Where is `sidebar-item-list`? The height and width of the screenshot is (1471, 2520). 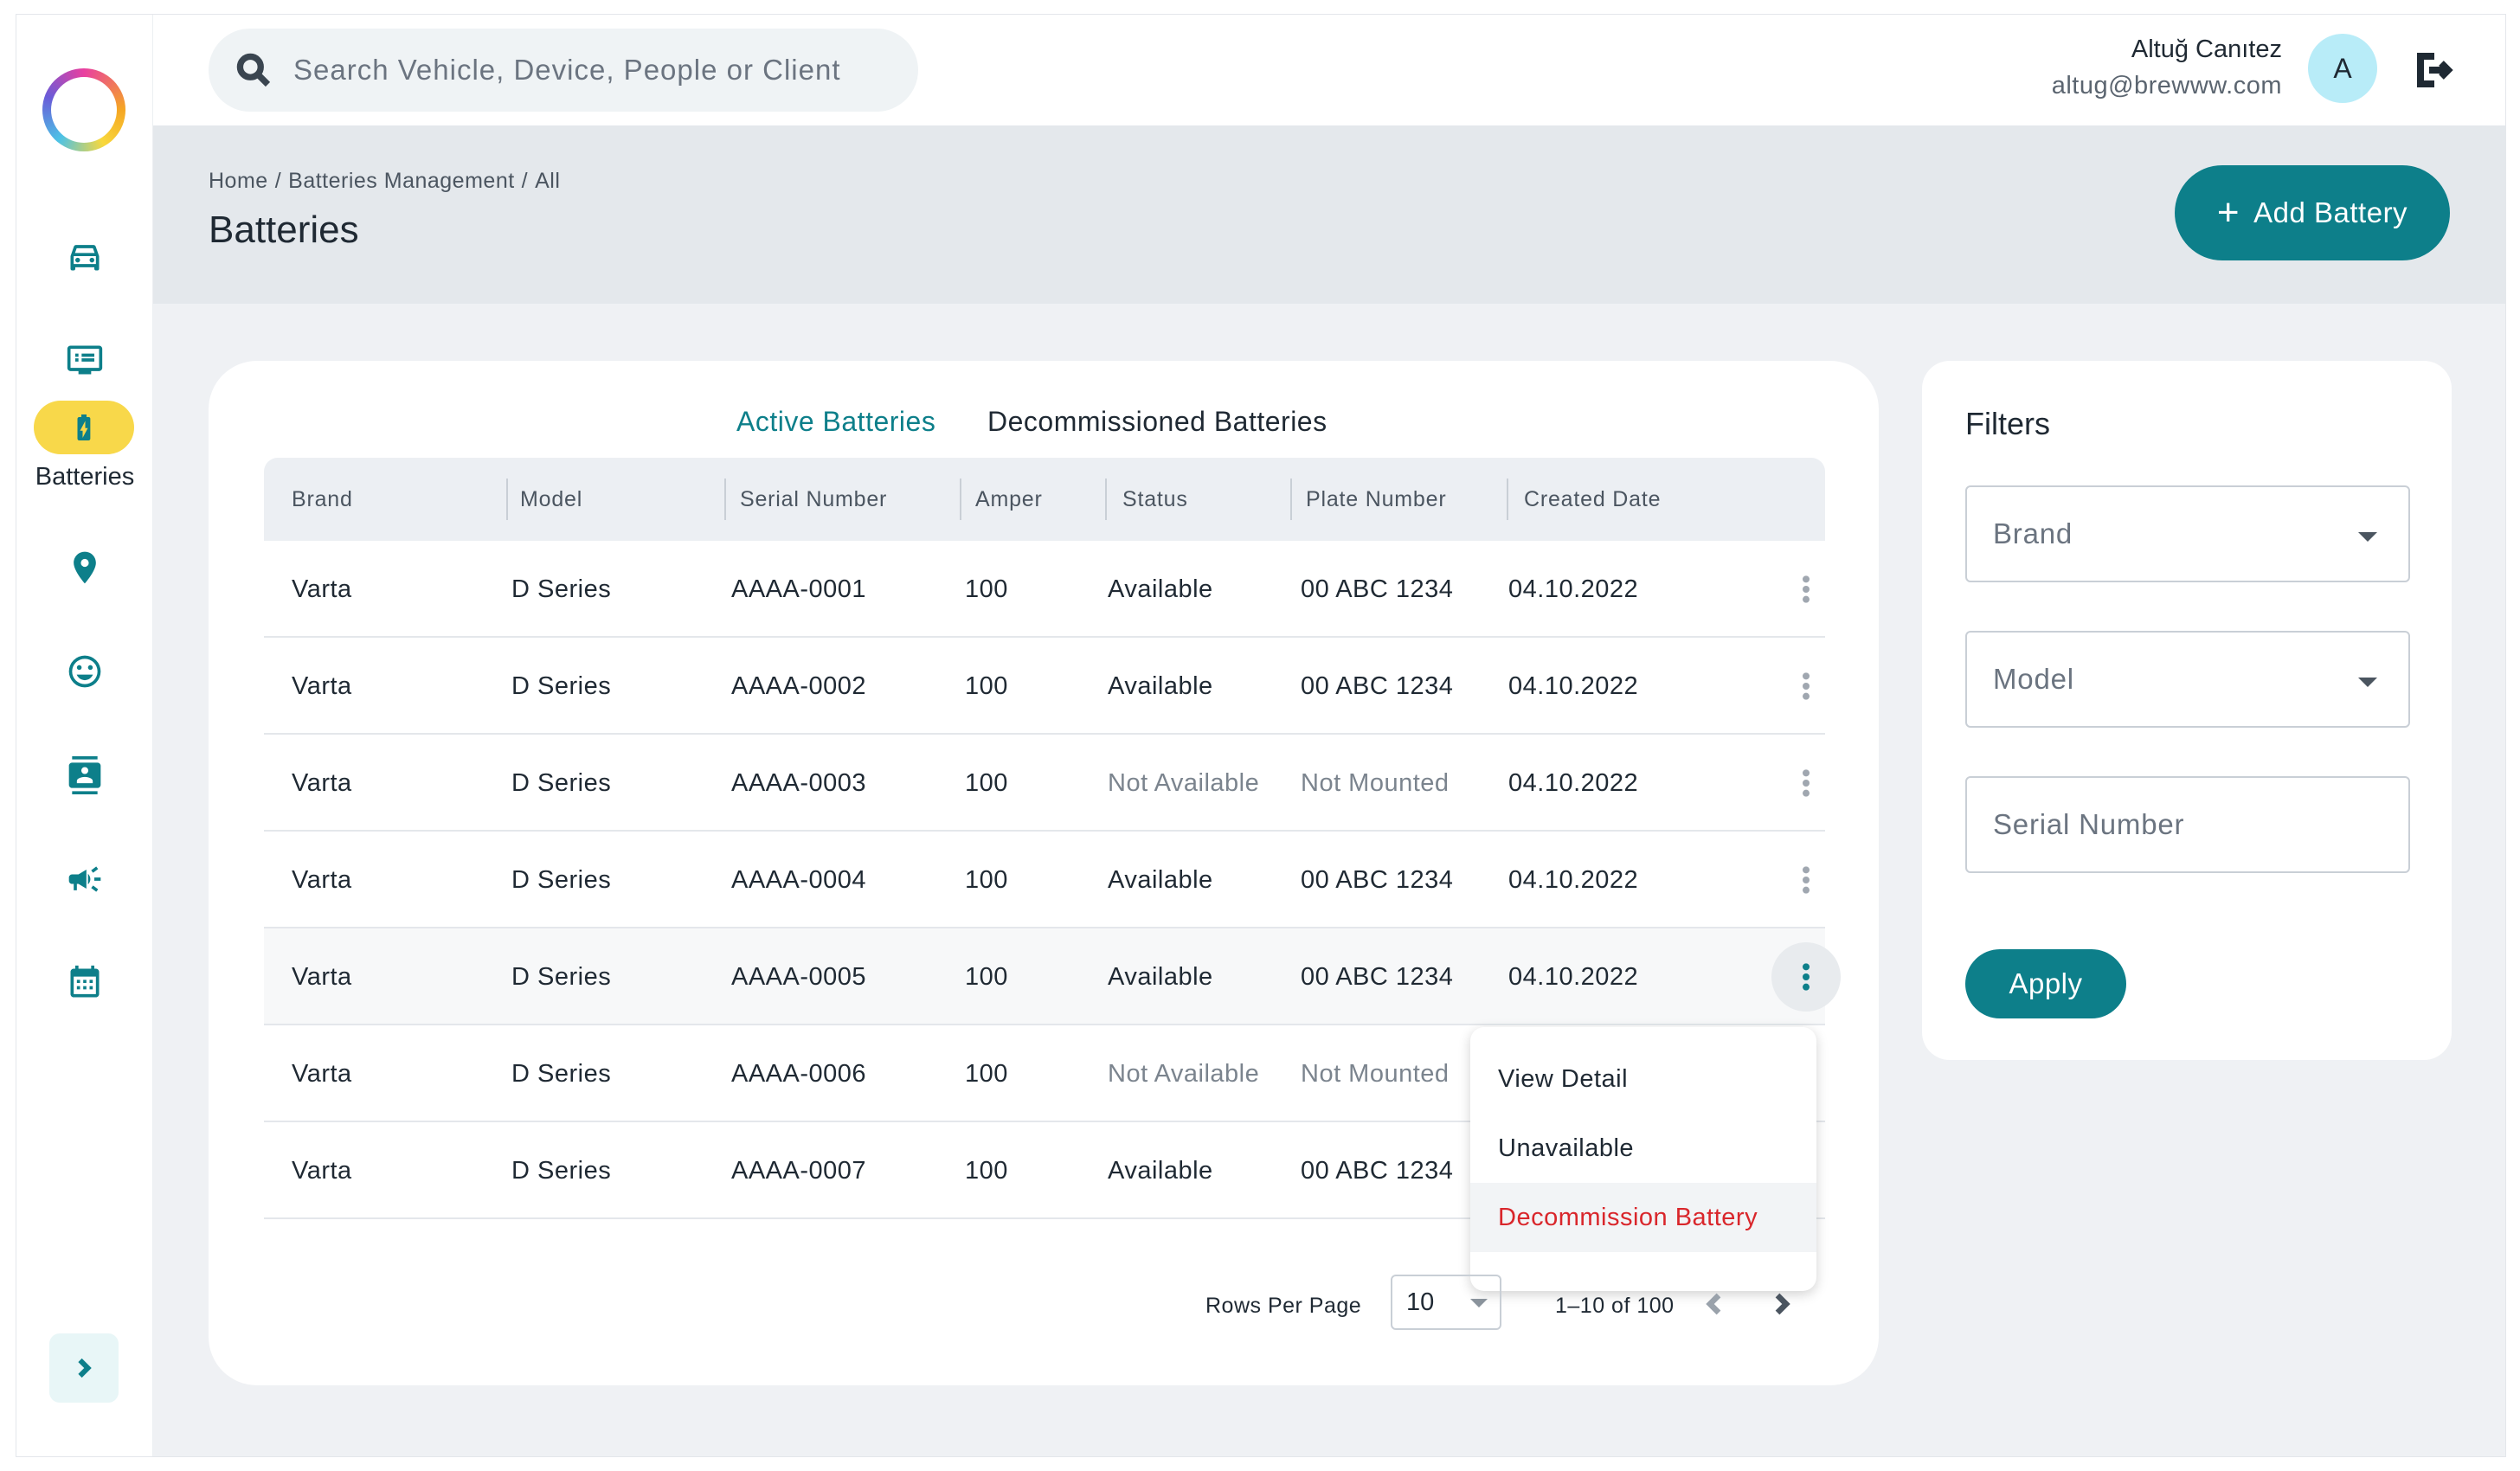
sidebar-item-list is located at coordinates (84, 360).